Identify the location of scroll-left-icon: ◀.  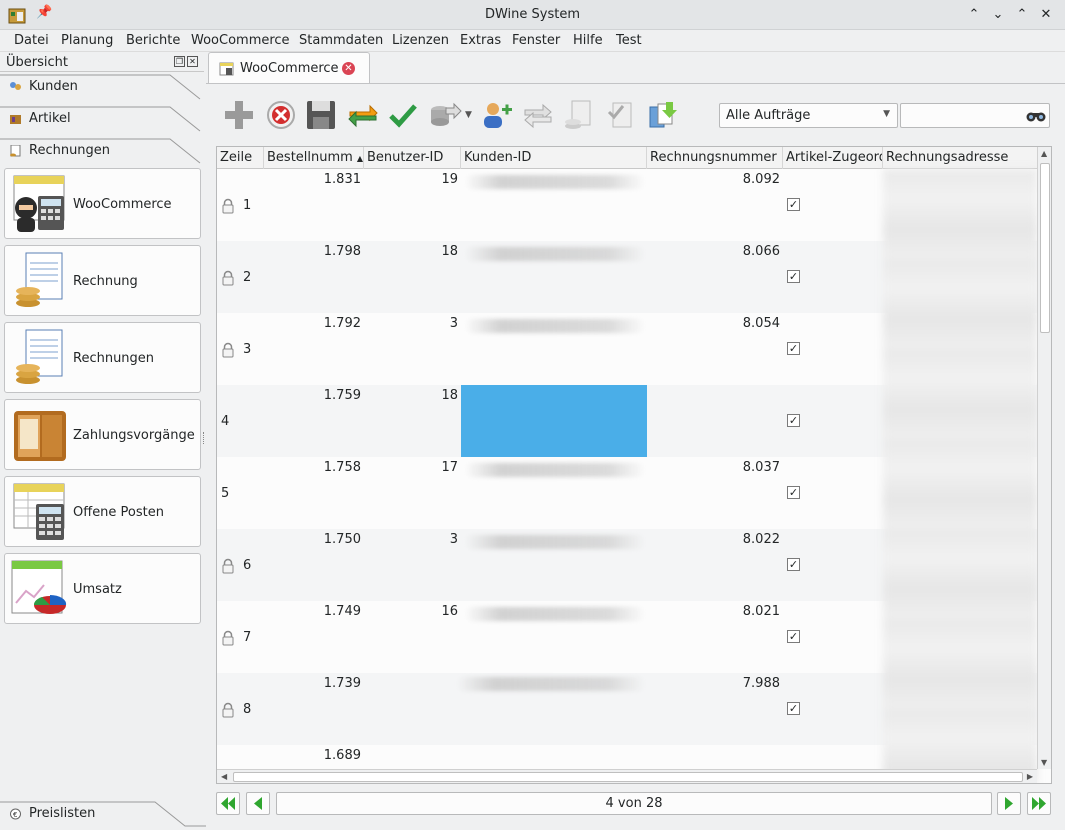
(224, 776).